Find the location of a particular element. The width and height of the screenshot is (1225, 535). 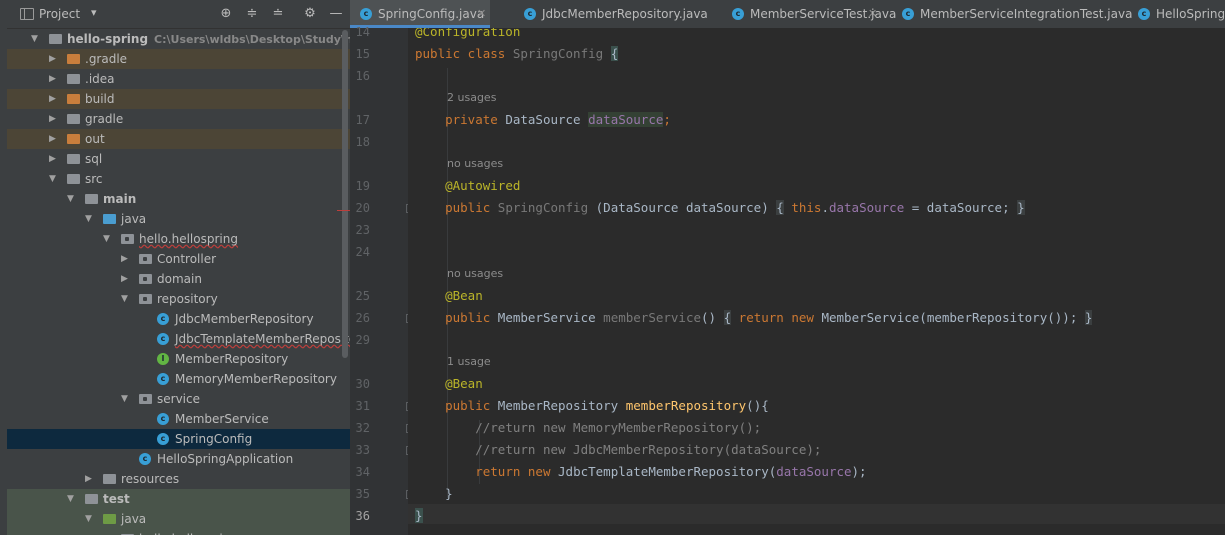

usage-hint: 1 usage is located at coordinates (469, 362).